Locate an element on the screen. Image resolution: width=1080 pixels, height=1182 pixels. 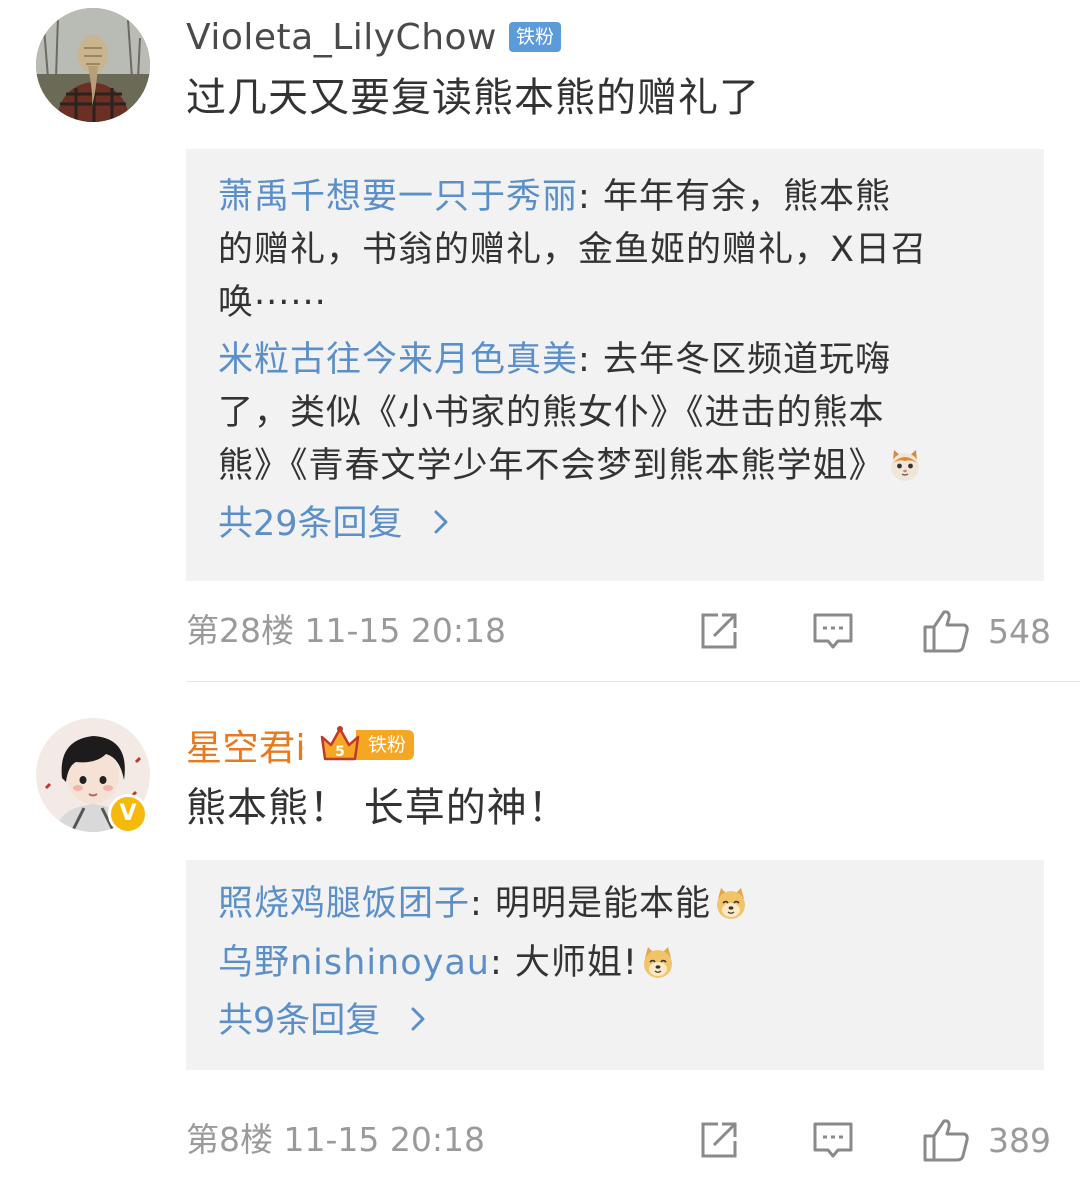
reply-author: 米粒古往今来月色真美 is located at coordinates (398, 360).